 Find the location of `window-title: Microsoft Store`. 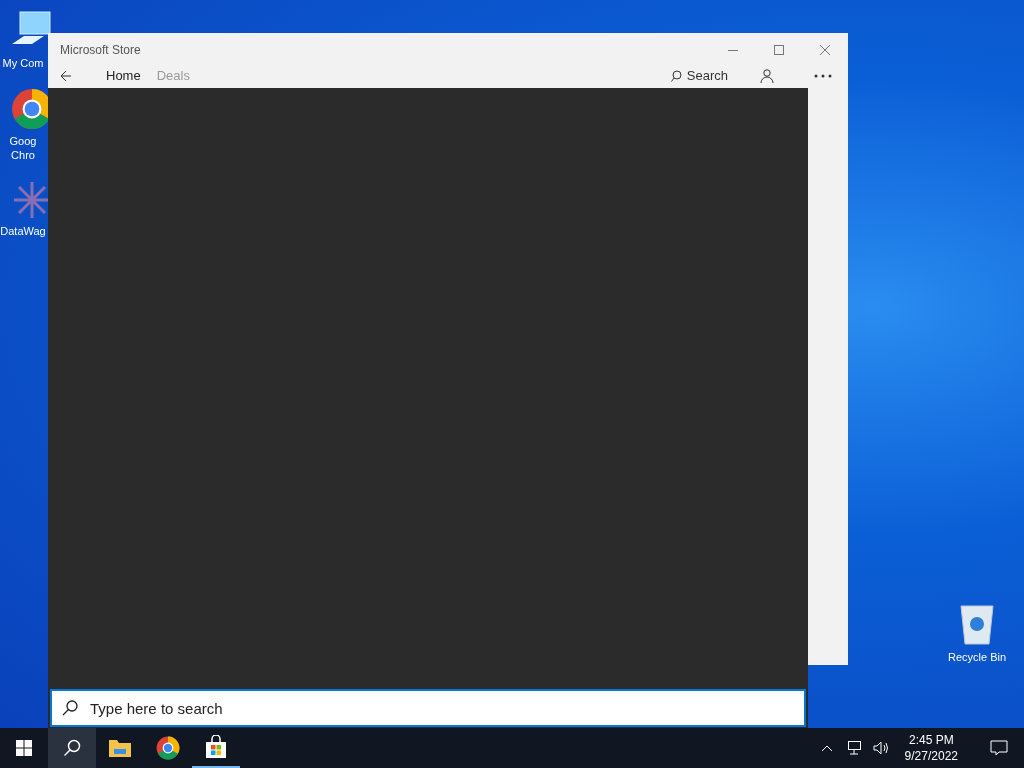

window-title: Microsoft Store is located at coordinates (100, 50).